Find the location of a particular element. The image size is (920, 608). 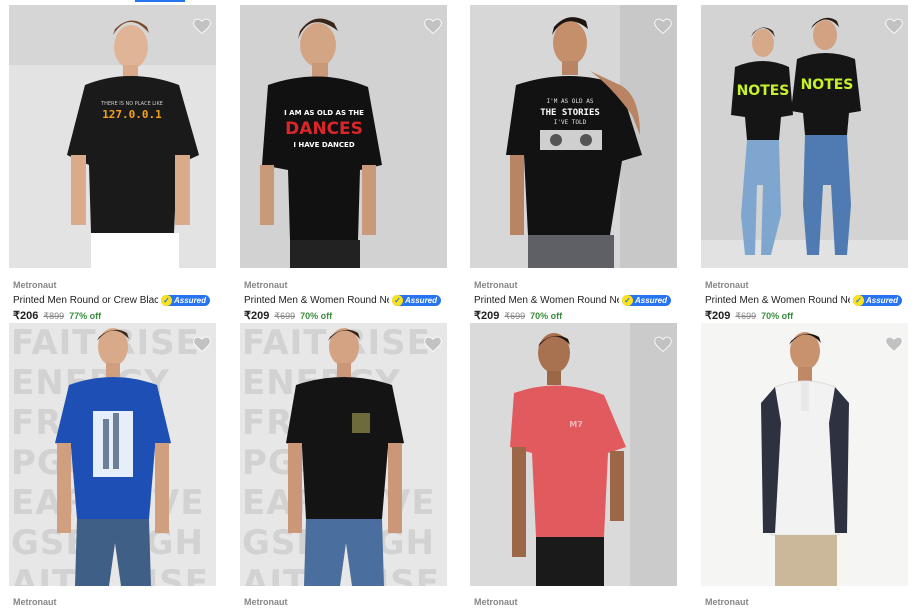

selling-price: ₹206 is located at coordinates (26, 316).